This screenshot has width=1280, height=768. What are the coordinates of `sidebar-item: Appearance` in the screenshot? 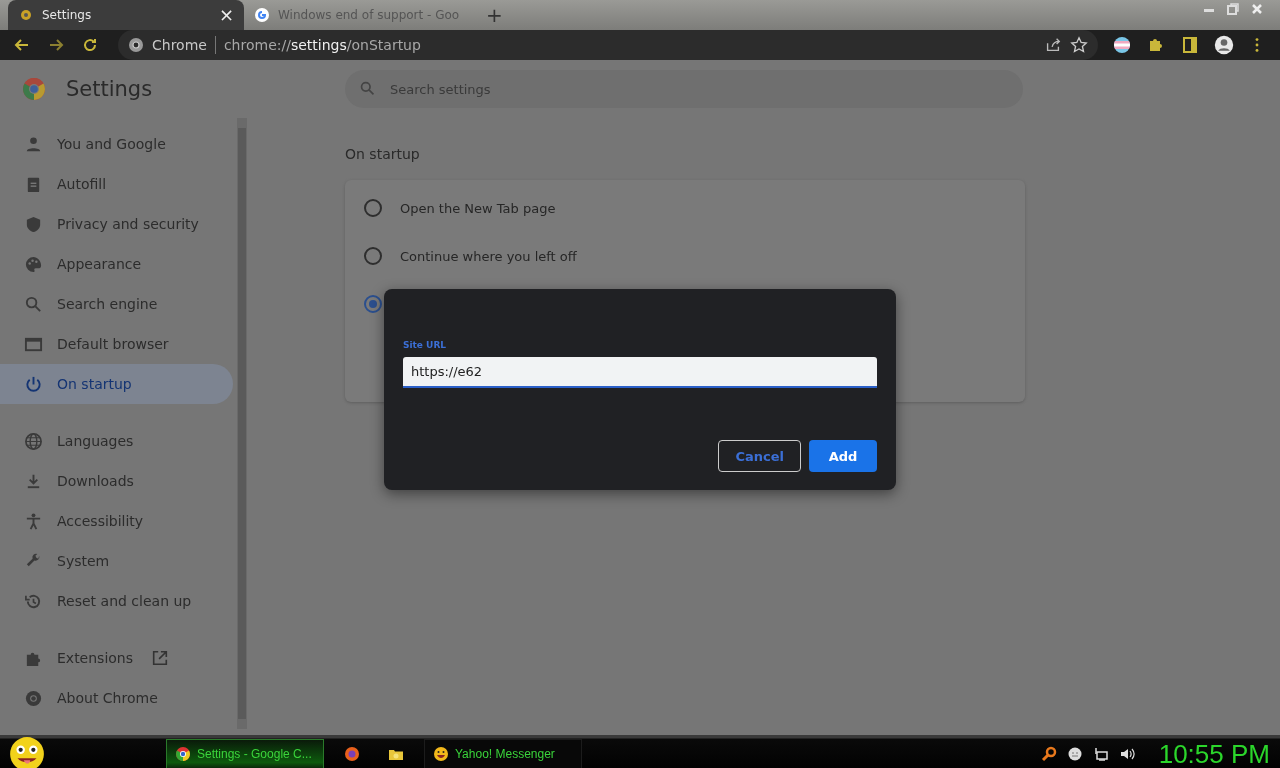 It's located at (116, 264).